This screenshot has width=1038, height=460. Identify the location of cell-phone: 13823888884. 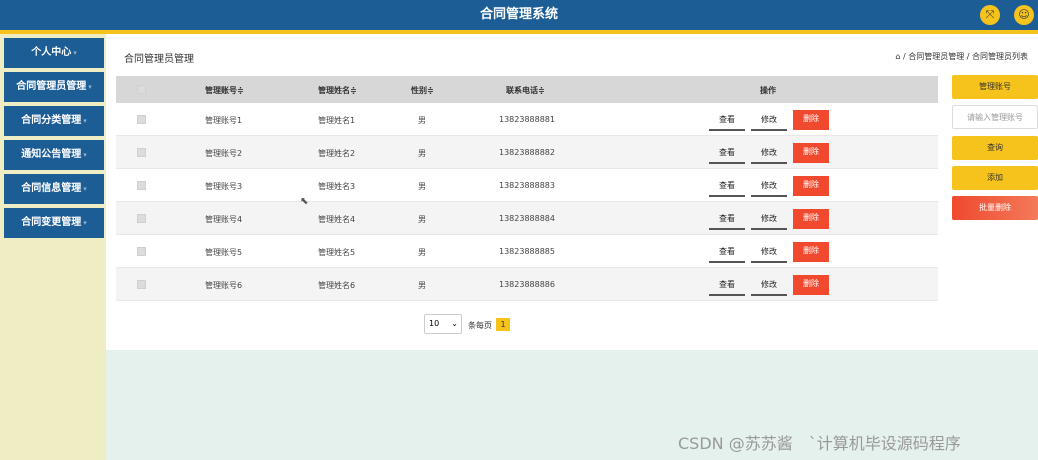
(527, 218).